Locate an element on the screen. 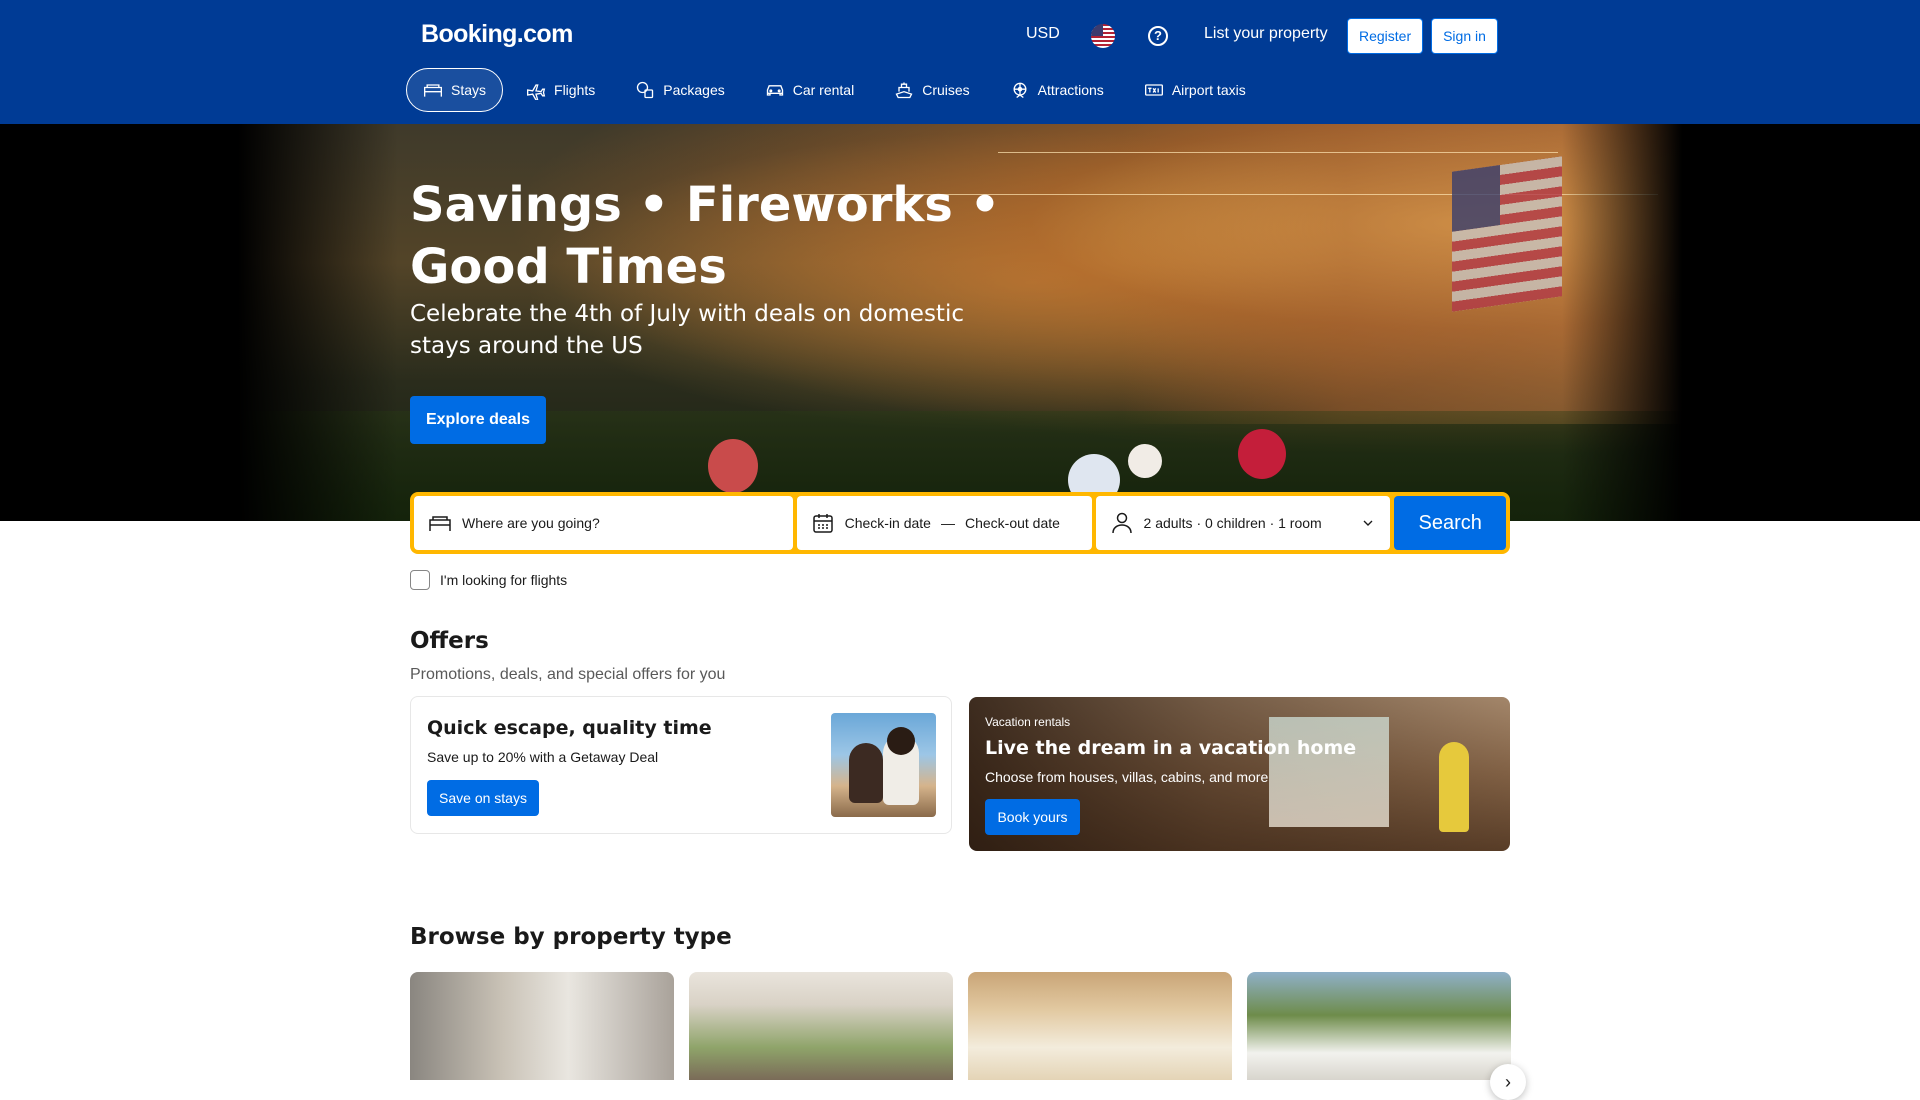 This screenshot has width=1920, height=1100. flights-checkbox is located at coordinates (420, 580).